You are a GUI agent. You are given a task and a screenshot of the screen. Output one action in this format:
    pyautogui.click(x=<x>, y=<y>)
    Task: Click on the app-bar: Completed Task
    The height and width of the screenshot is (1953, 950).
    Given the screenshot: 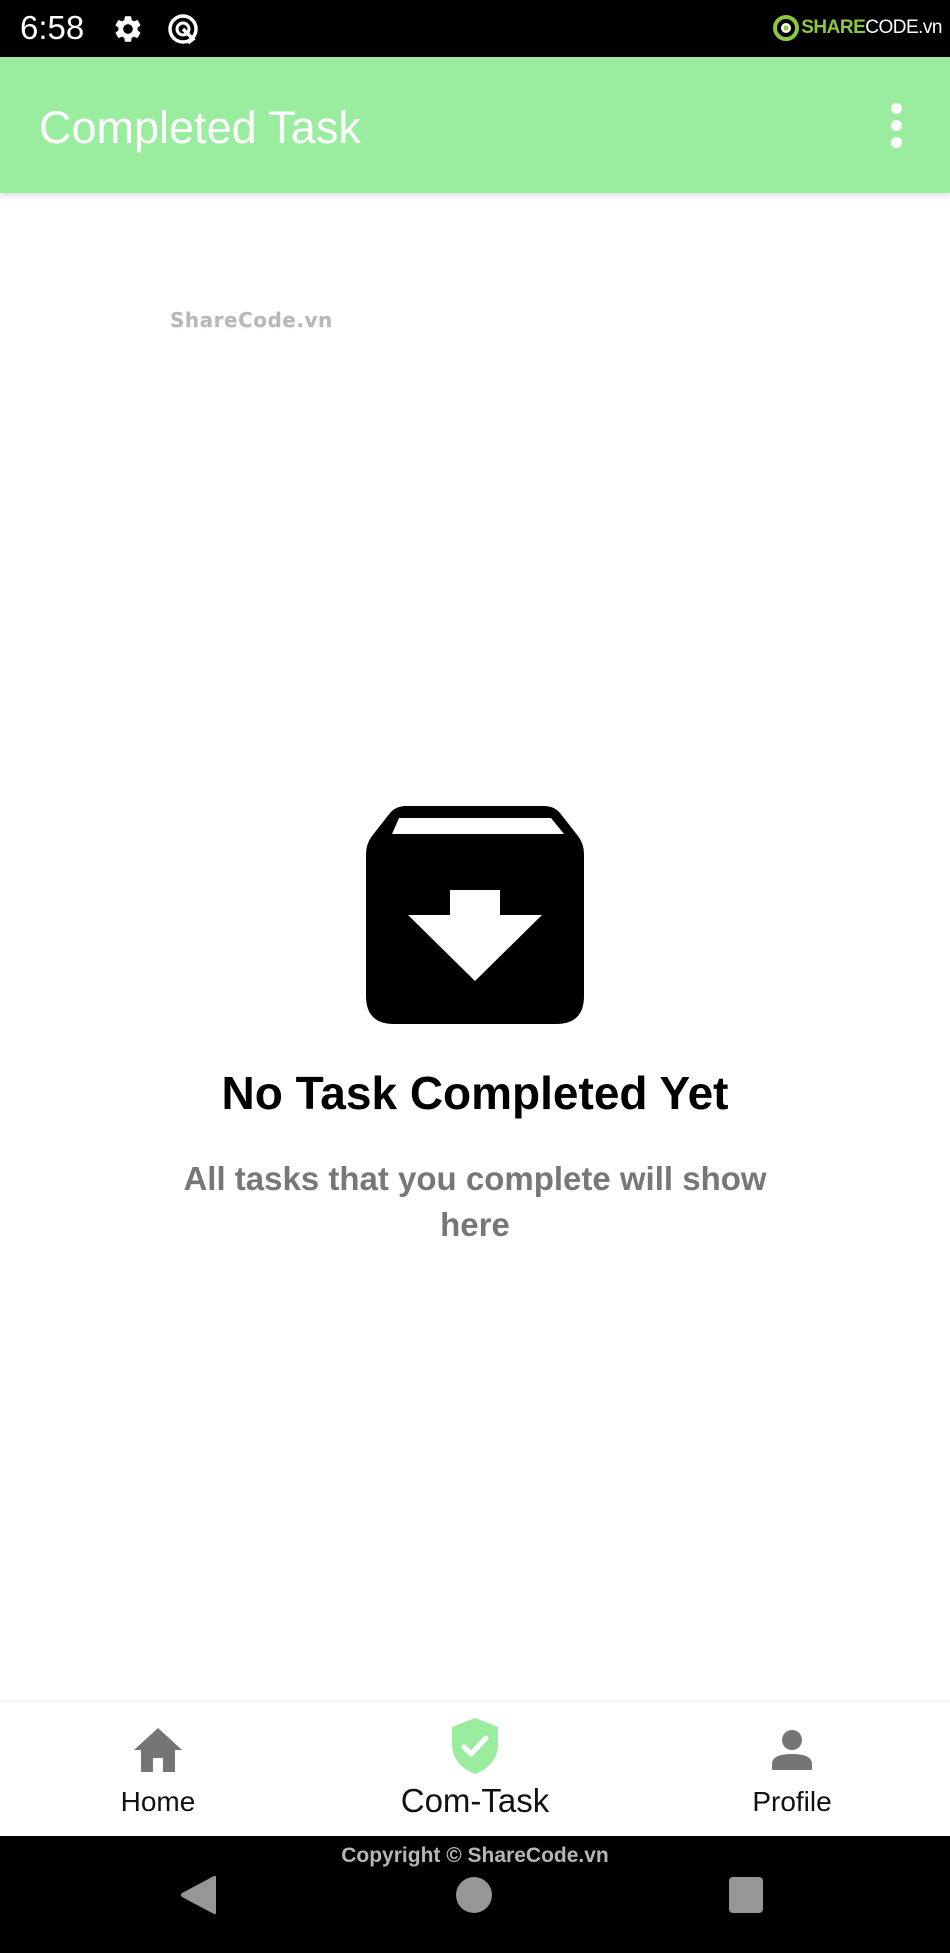 What is the action you would take?
    pyautogui.click(x=475, y=125)
    